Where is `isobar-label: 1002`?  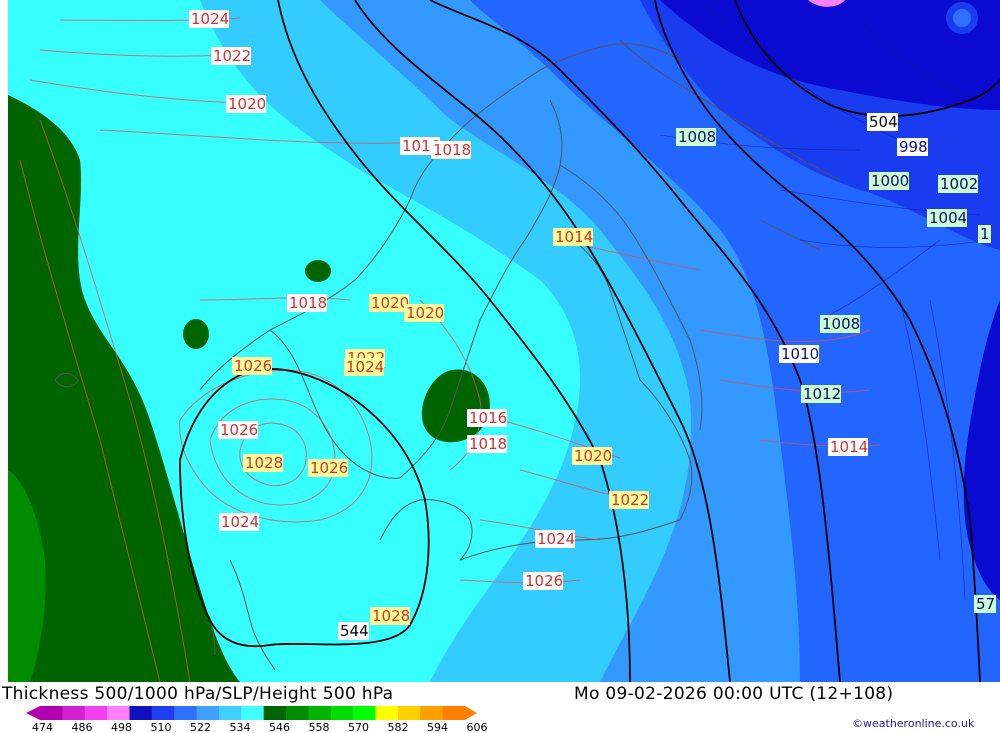
isobar-label: 1002 is located at coordinates (958, 184).